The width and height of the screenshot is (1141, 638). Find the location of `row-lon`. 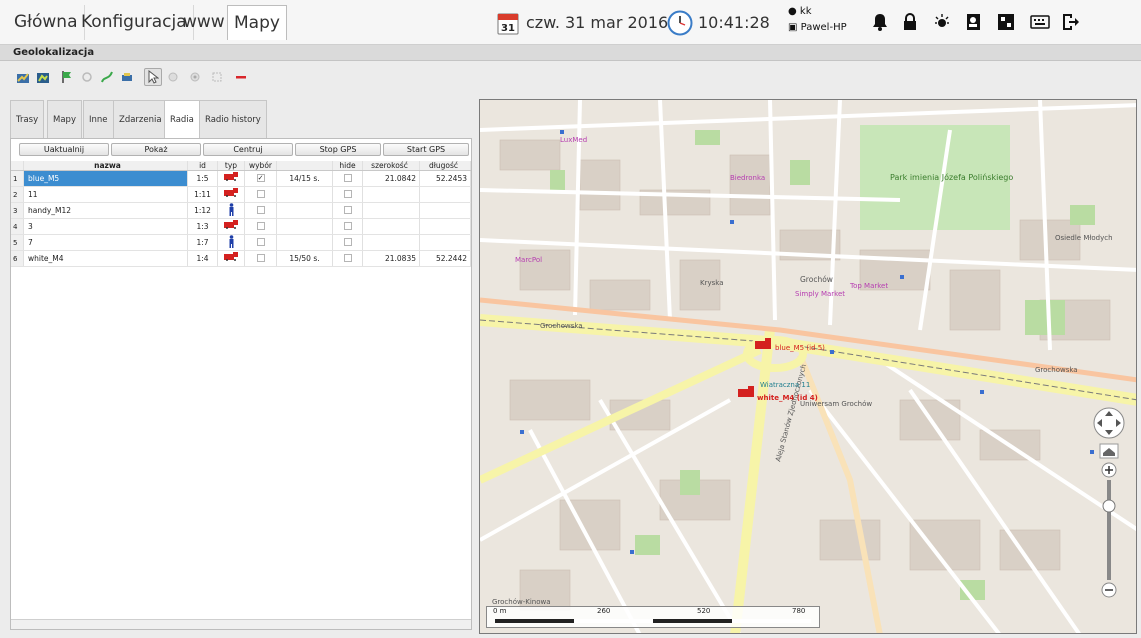

row-lon is located at coordinates (445, 242).